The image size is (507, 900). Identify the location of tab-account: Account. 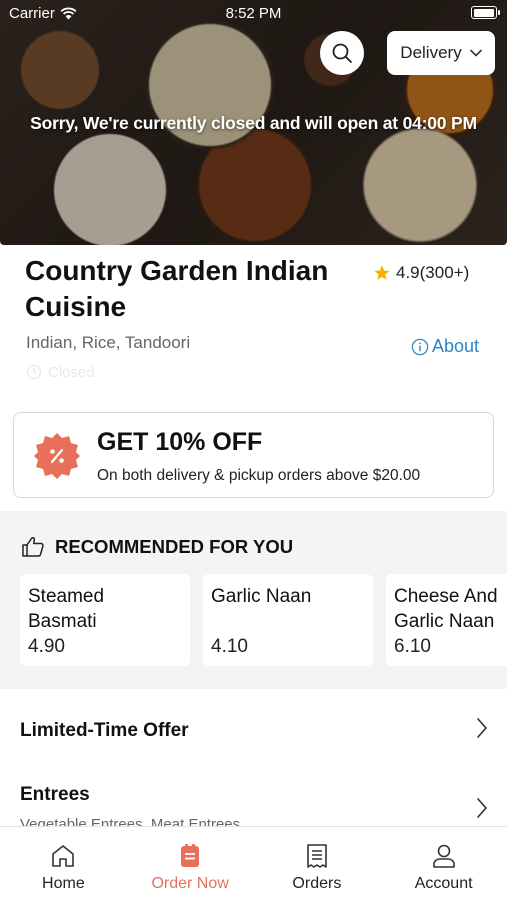
(443, 863).